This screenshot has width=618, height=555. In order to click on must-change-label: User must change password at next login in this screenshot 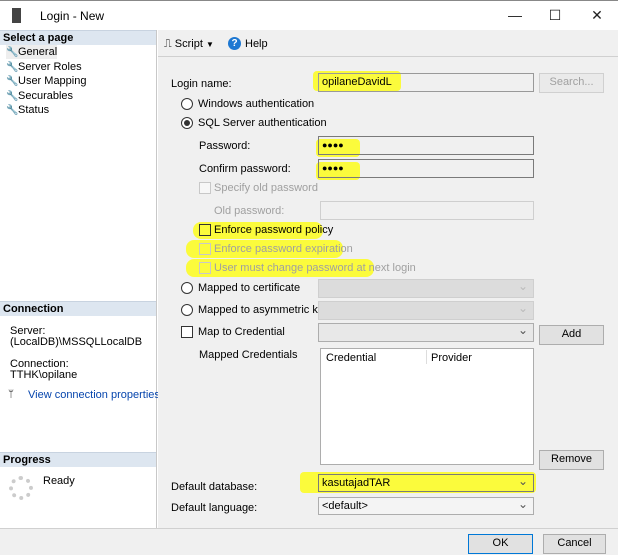, I will do `click(315, 268)`.